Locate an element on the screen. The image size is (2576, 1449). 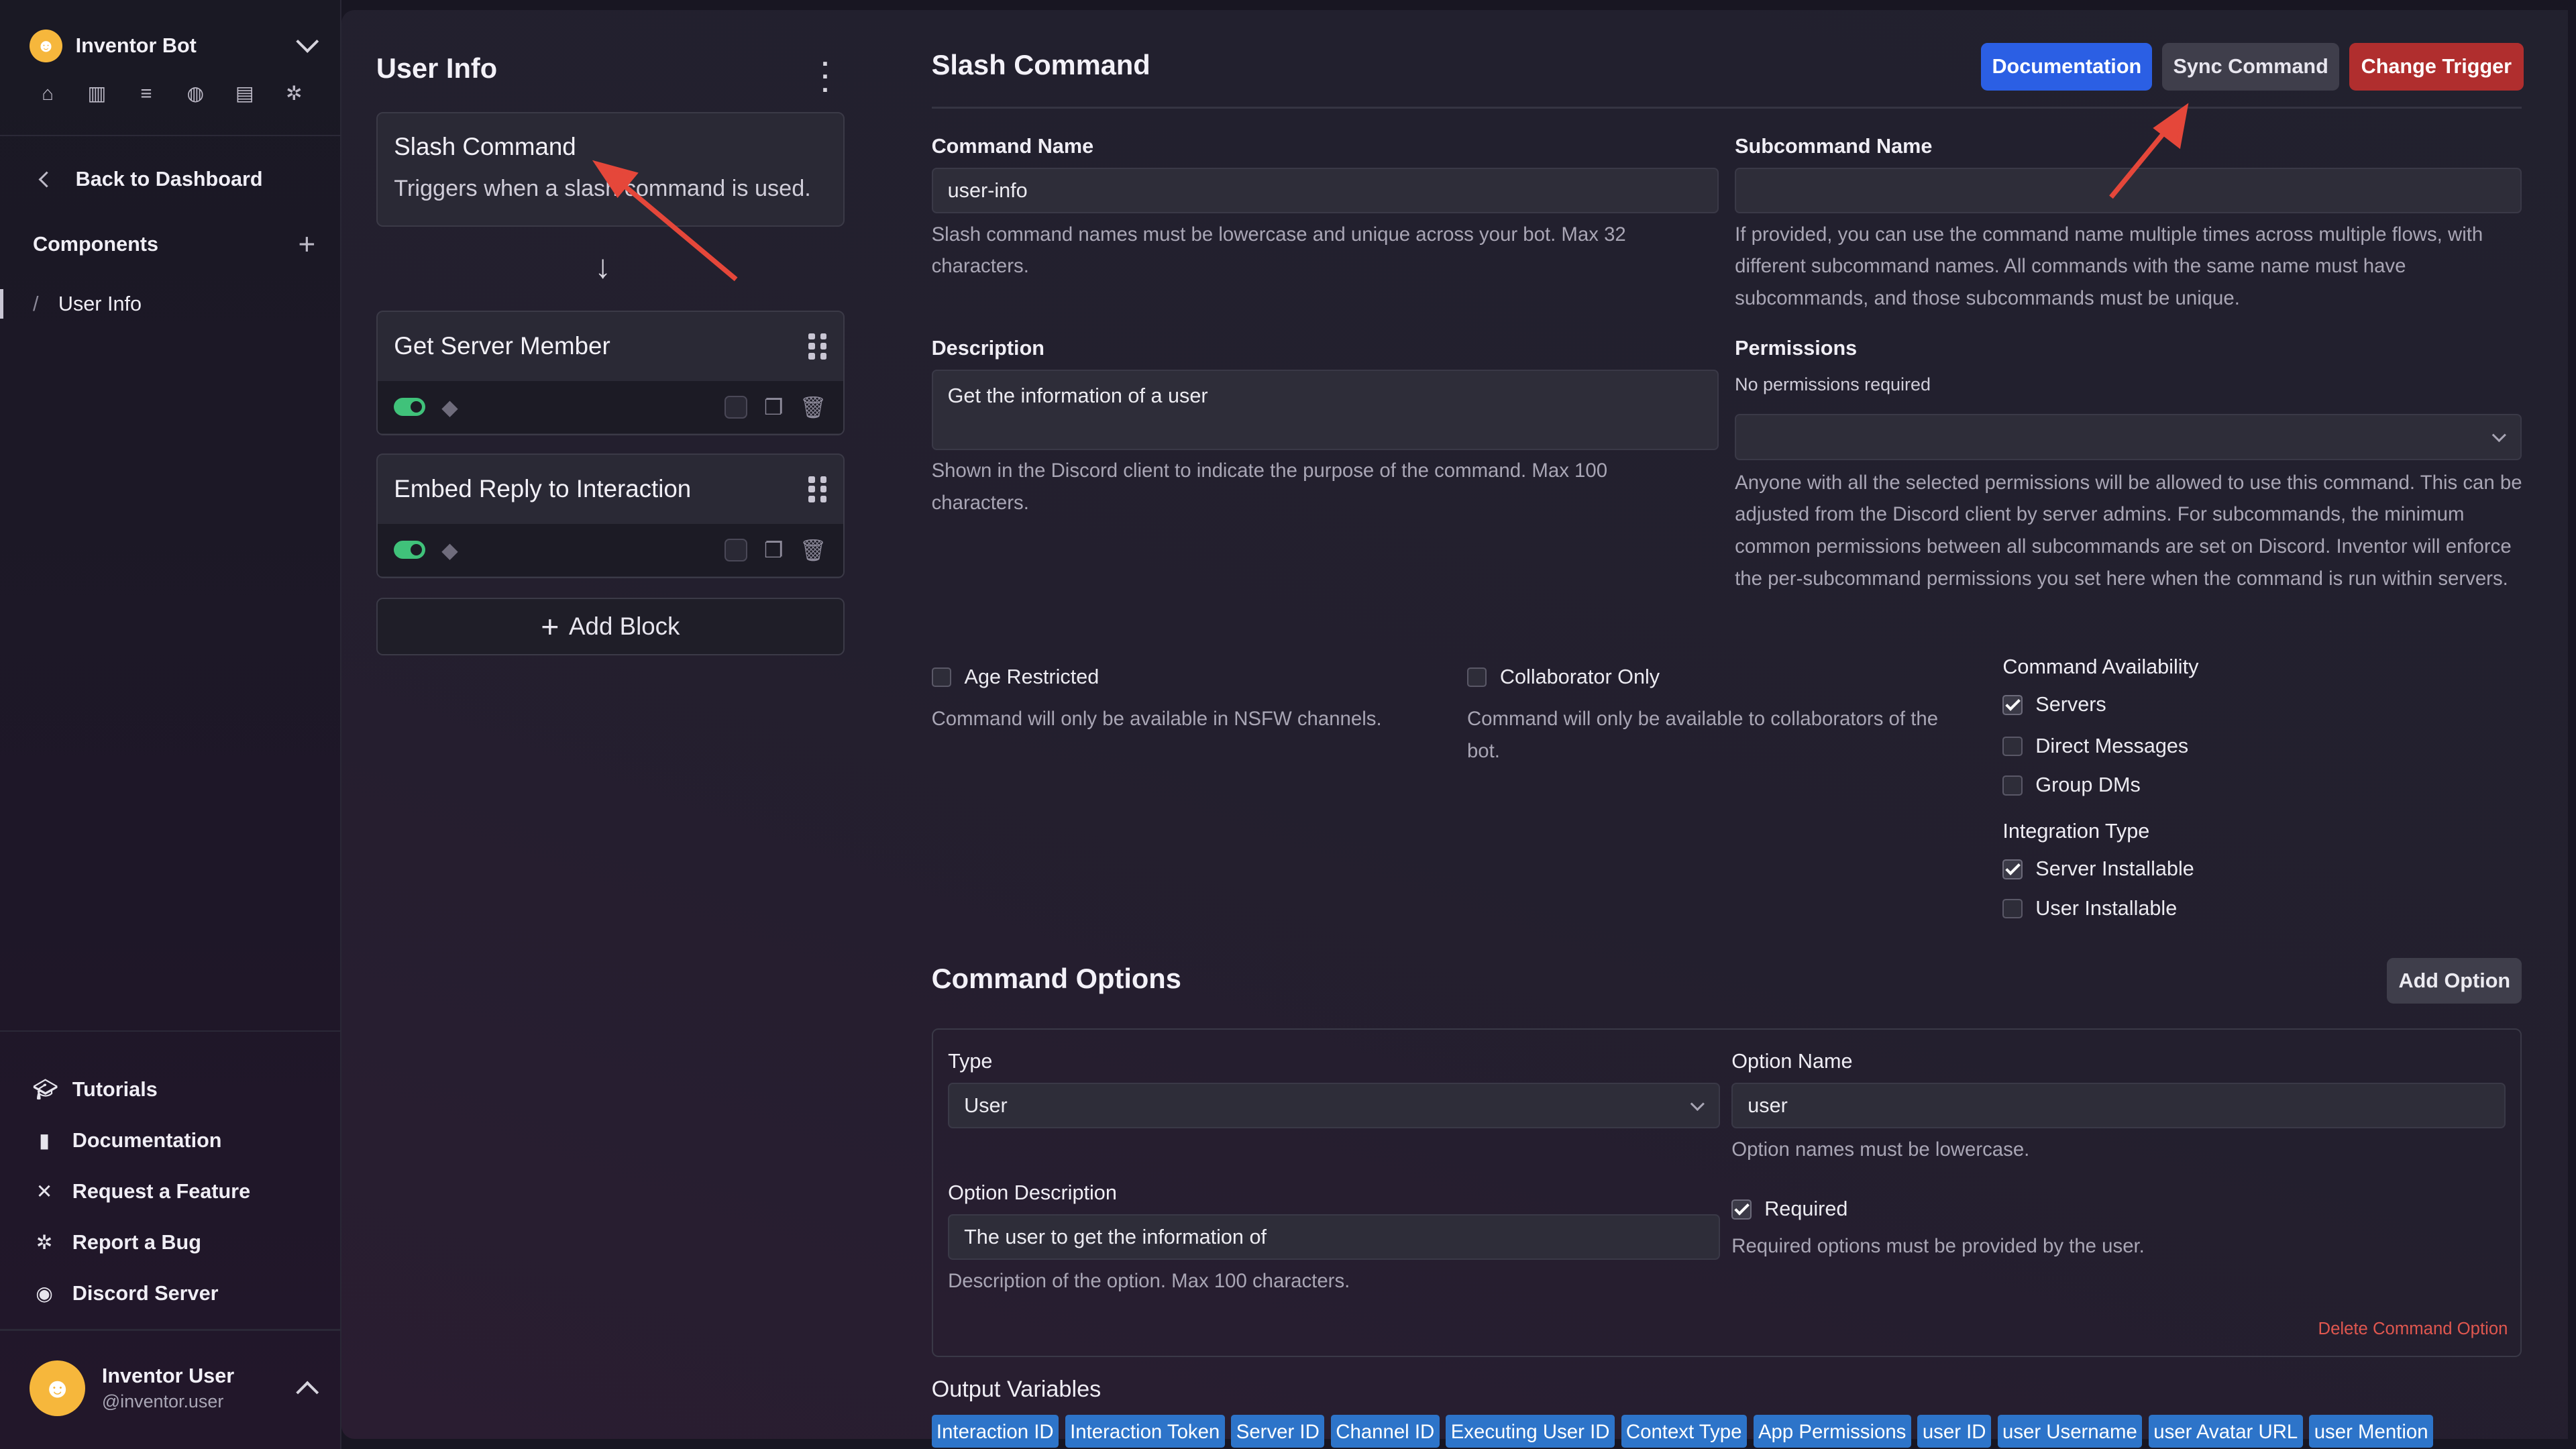
option-required-checkbox: Required is located at coordinates (1789, 1209).